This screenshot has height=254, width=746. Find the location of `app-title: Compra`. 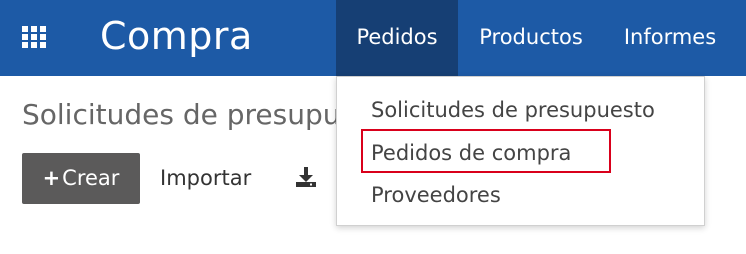

app-title: Compra is located at coordinates (176, 36).